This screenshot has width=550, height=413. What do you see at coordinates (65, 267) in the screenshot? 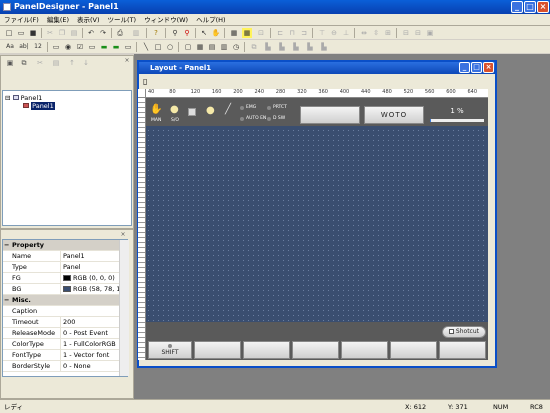
I see `property-row: Type Panel` at bounding box center [65, 267].